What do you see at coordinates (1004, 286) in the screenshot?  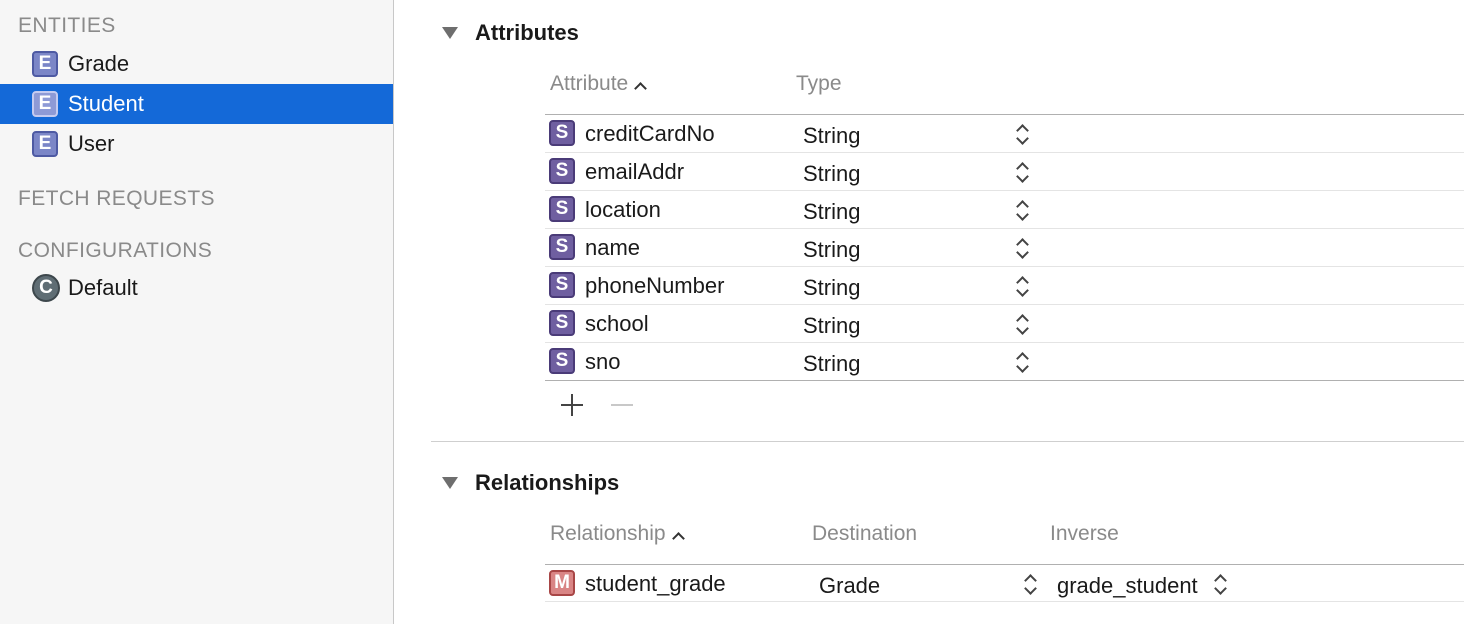 I see `table-row: S phoneNumber String` at bounding box center [1004, 286].